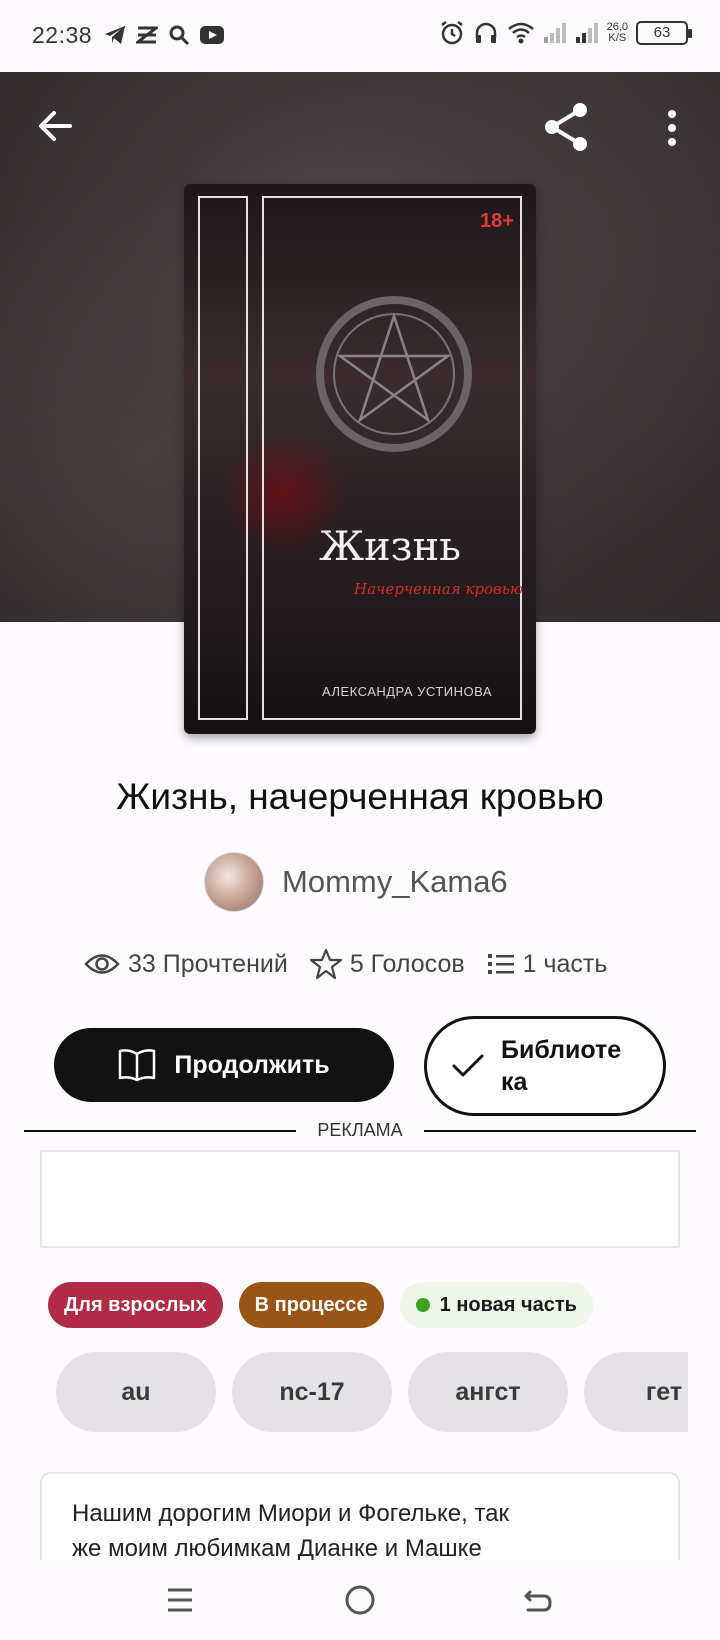 The image size is (720, 1640). I want to click on stat-parts: 1 часть, so click(547, 964).